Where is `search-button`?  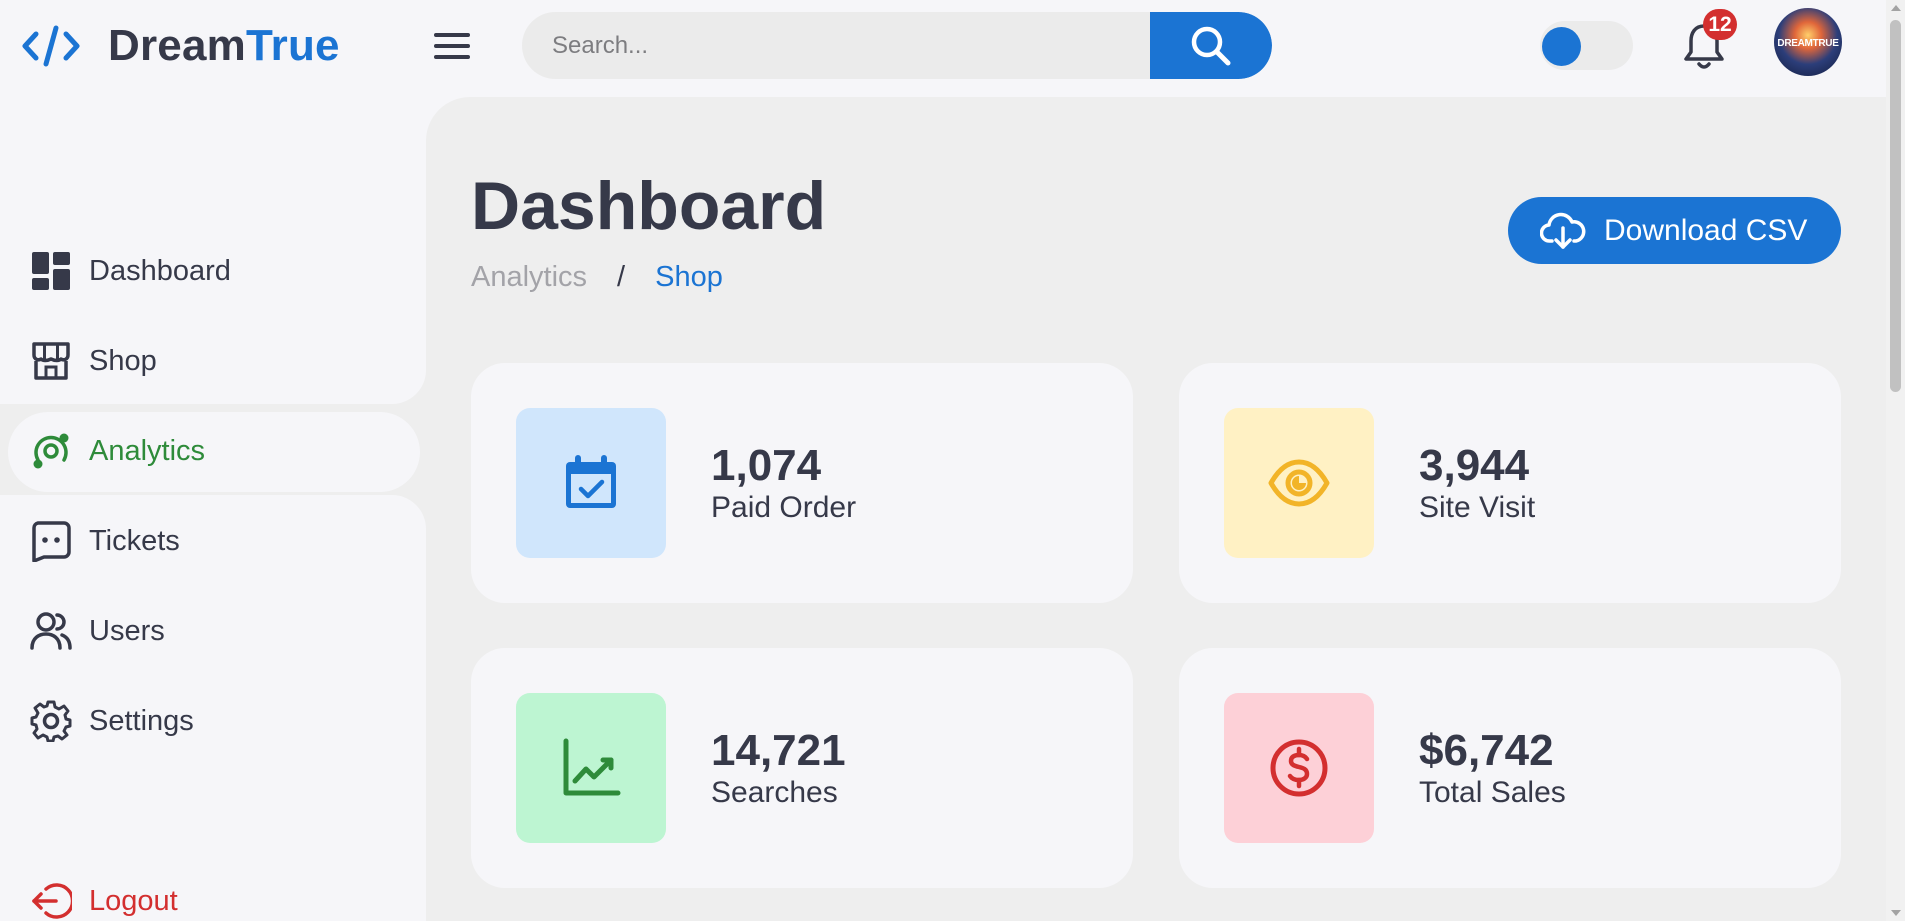
search-button is located at coordinates (1211, 45).